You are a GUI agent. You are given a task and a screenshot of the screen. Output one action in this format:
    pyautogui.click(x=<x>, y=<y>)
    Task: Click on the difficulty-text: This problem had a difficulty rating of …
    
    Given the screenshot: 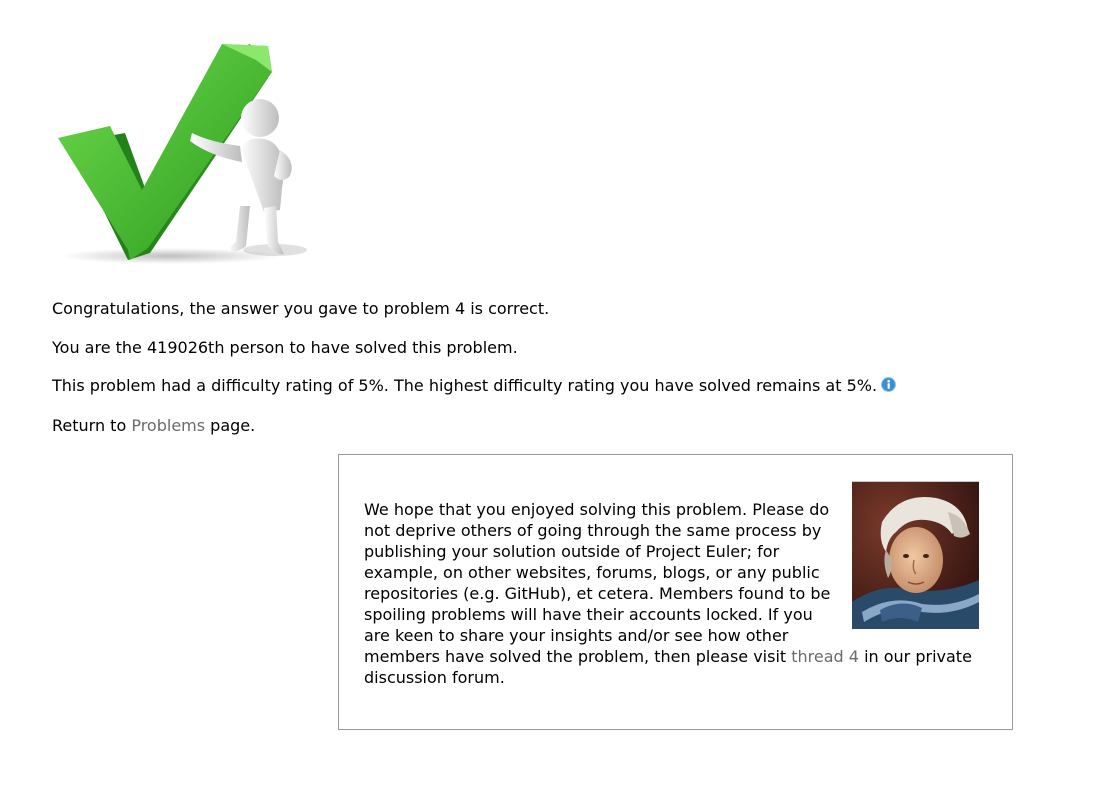 What is the action you would take?
    pyautogui.click(x=465, y=385)
    